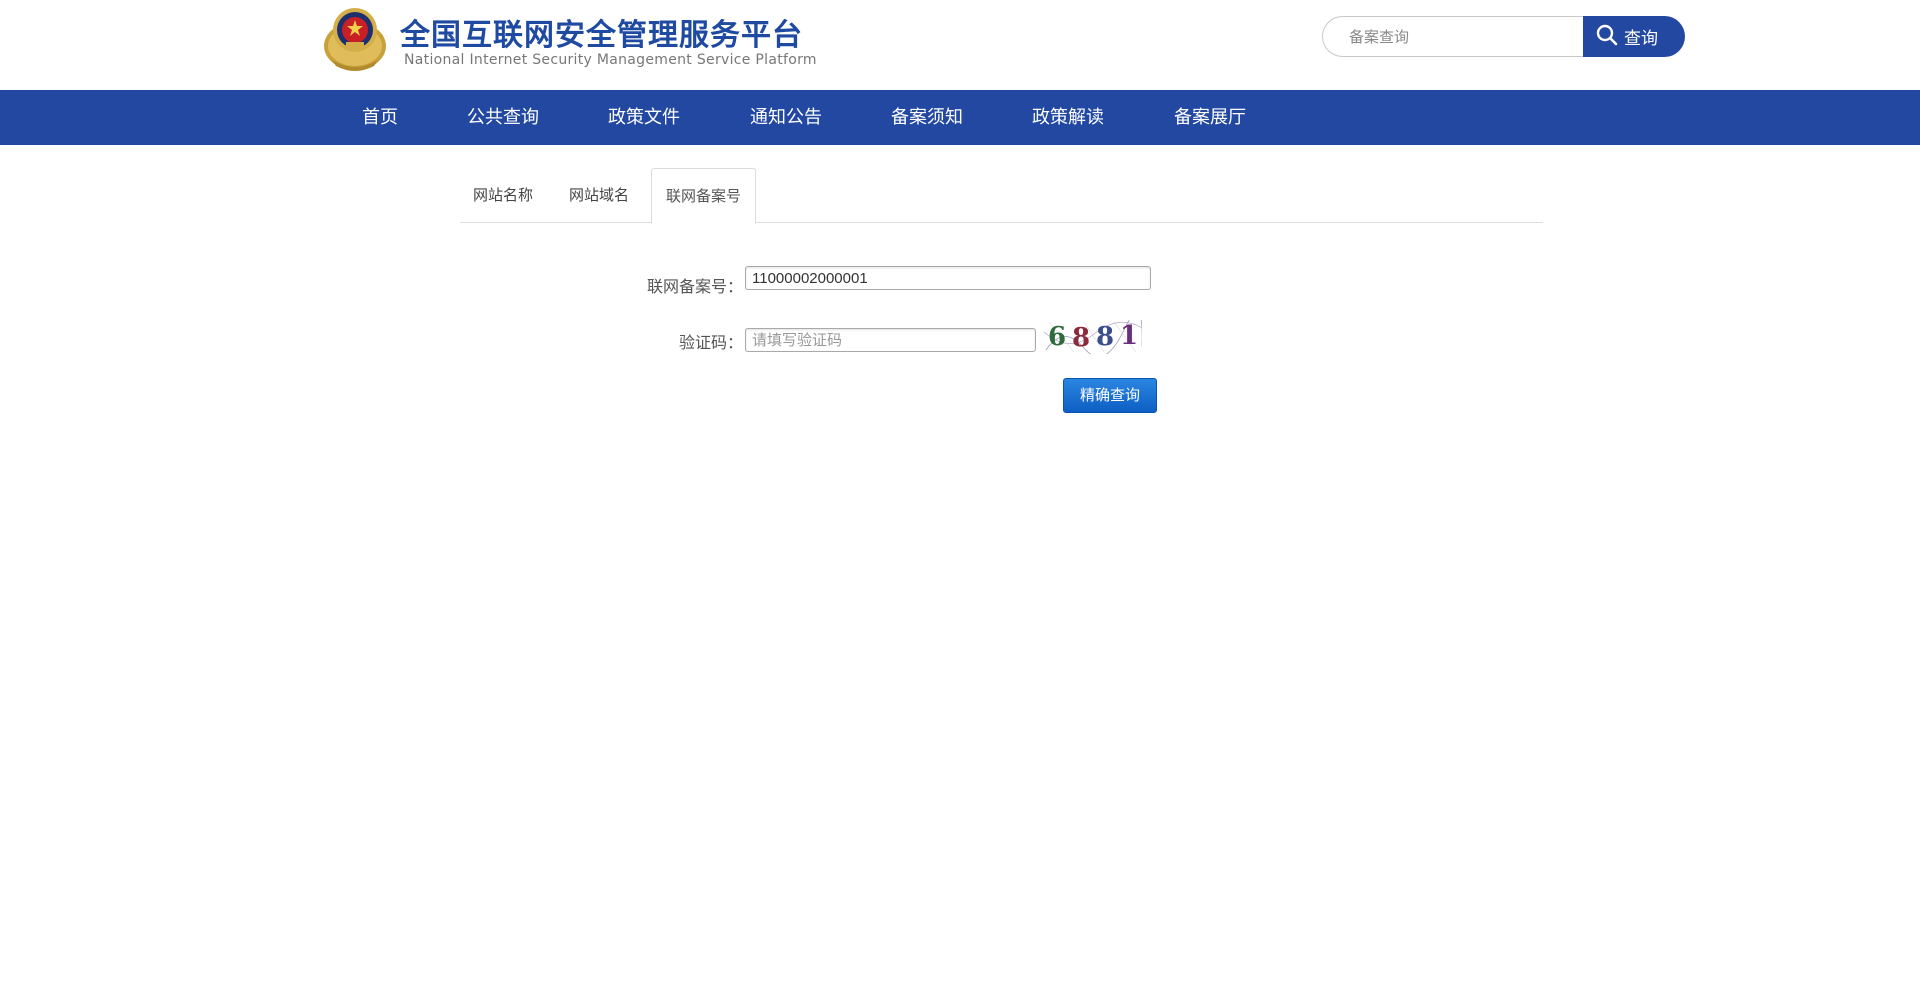  I want to click on captcha-char-1: 6, so click(1057, 337).